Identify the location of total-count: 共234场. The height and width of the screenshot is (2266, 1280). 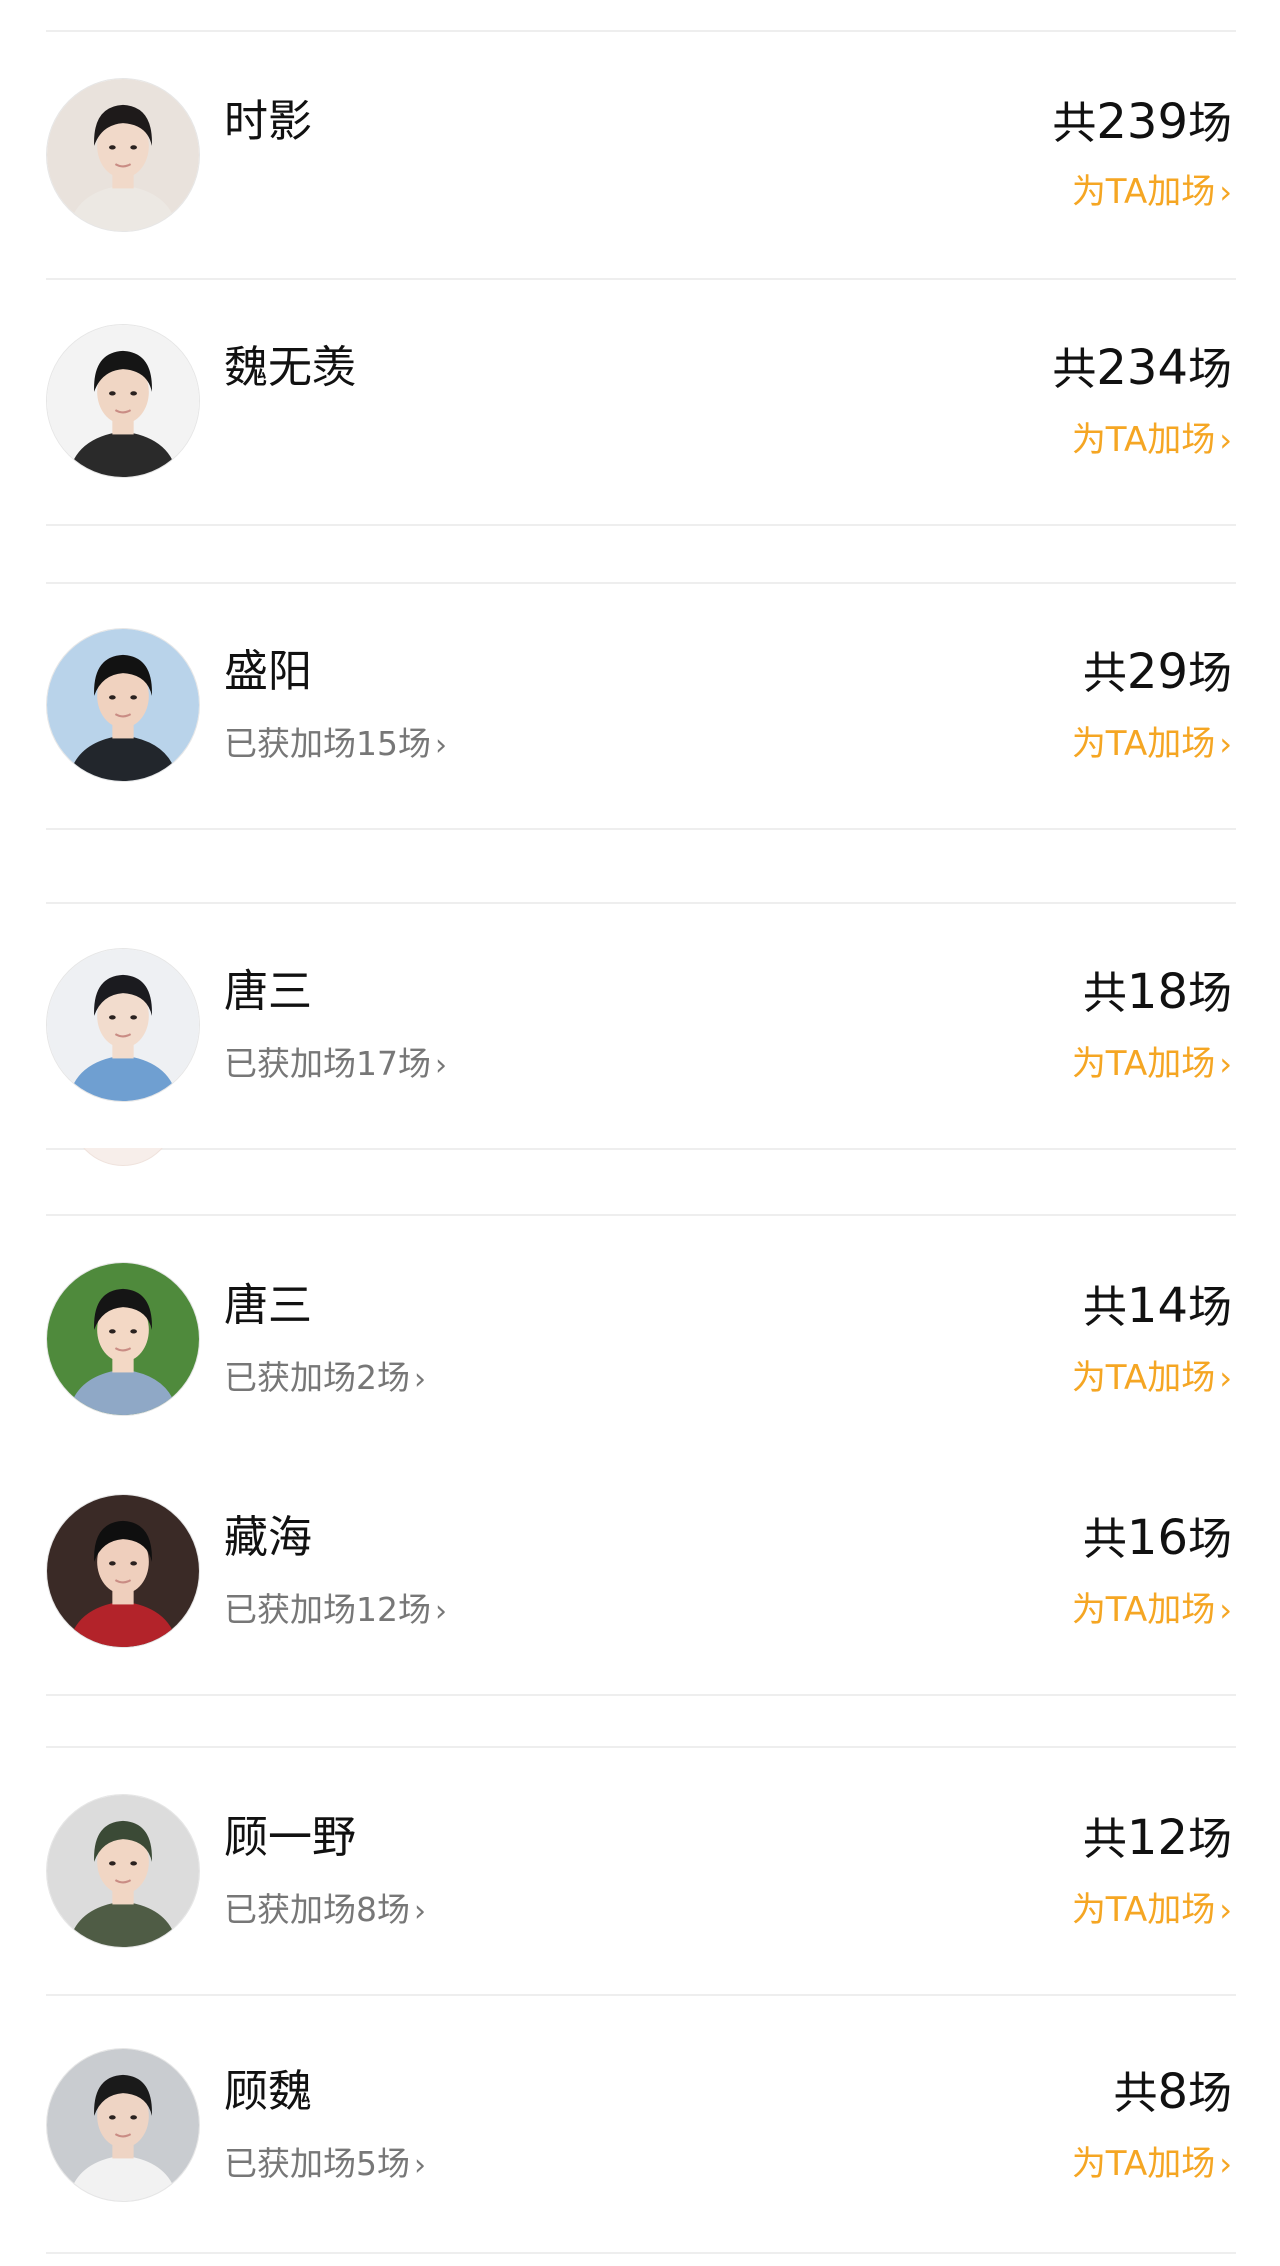
(1142, 368).